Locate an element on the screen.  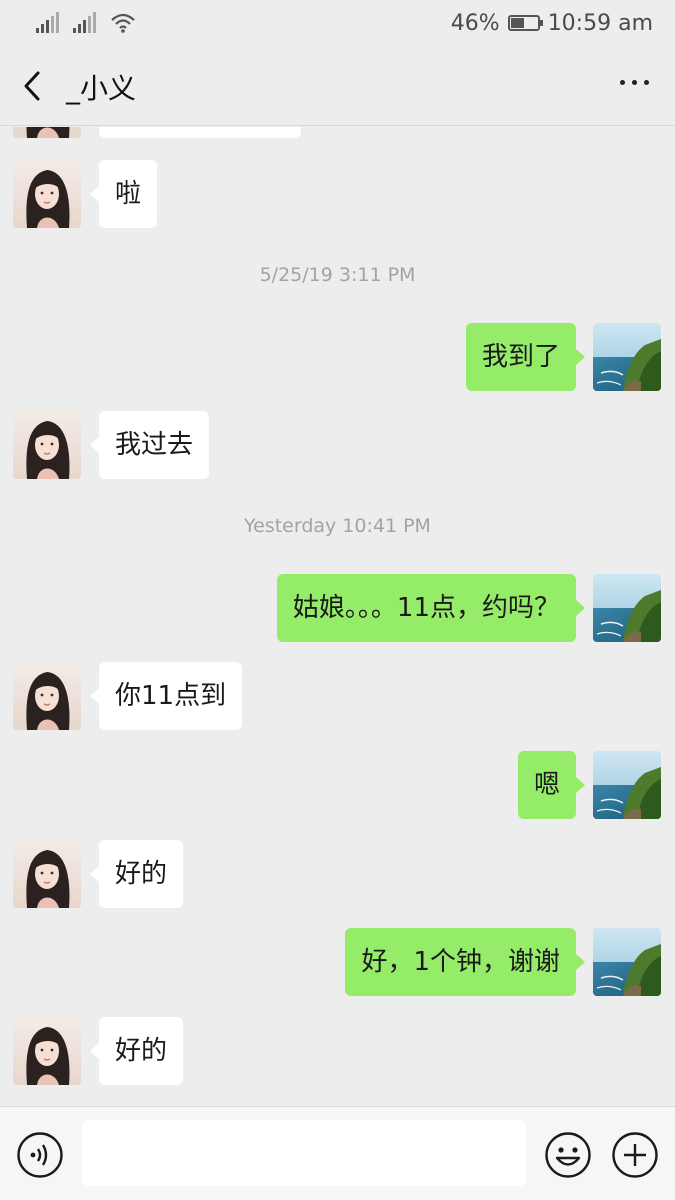
outgoing-message: 嗯 is located at coordinates (551, 785).